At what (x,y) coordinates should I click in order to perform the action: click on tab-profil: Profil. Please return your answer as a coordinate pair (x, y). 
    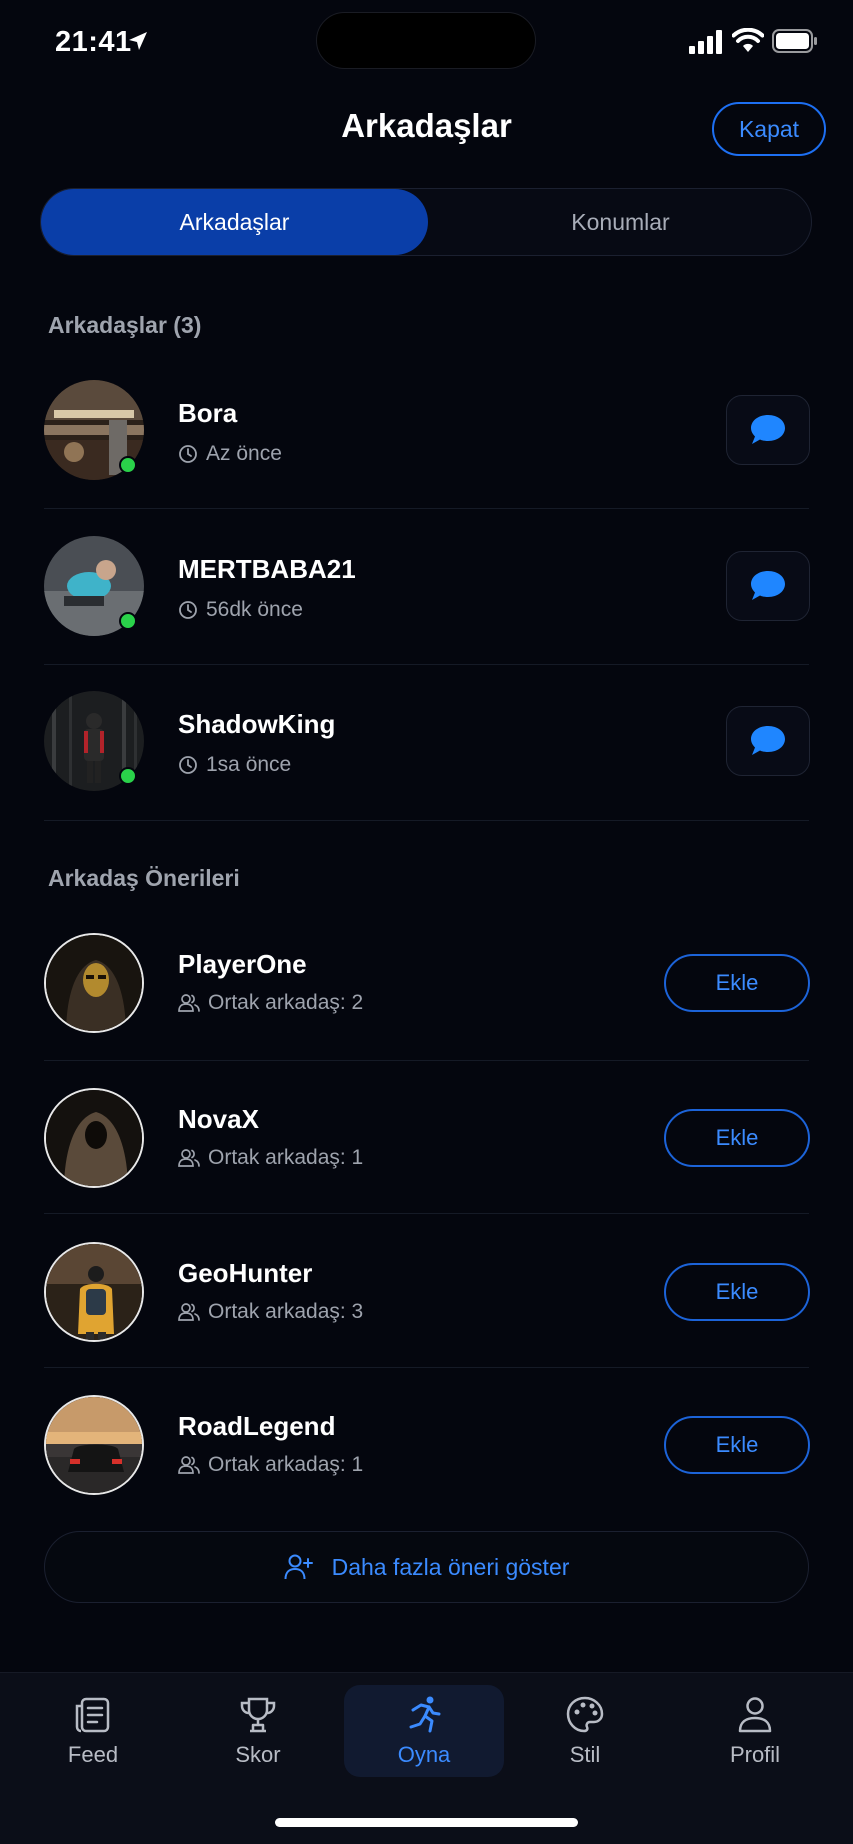
    Looking at the image, I should click on (755, 1731).